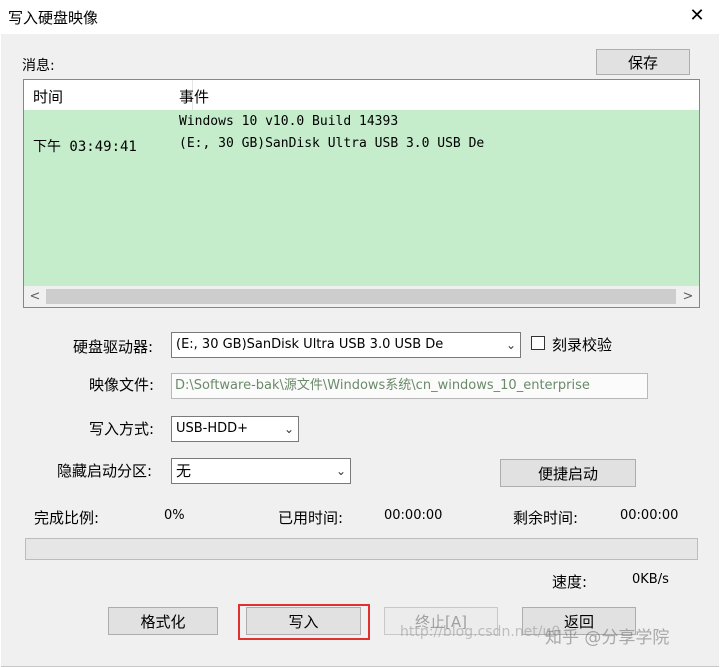 This screenshot has height=667, width=720. Describe the element at coordinates (546, 518) in the screenshot. I see `remaining-label: 剩余时间:` at that location.